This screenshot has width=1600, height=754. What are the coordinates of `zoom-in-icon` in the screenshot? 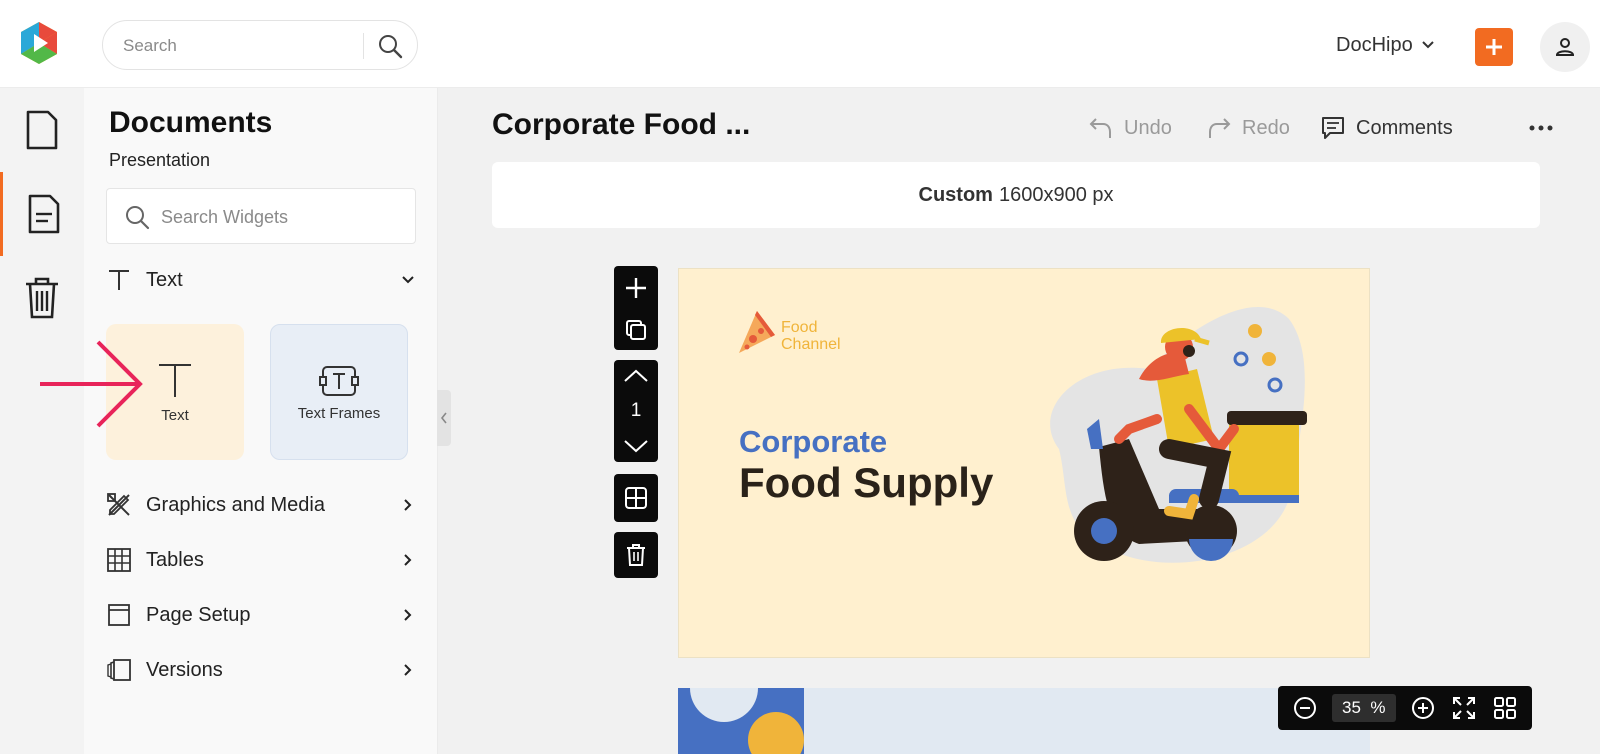 It's located at (1422, 708).